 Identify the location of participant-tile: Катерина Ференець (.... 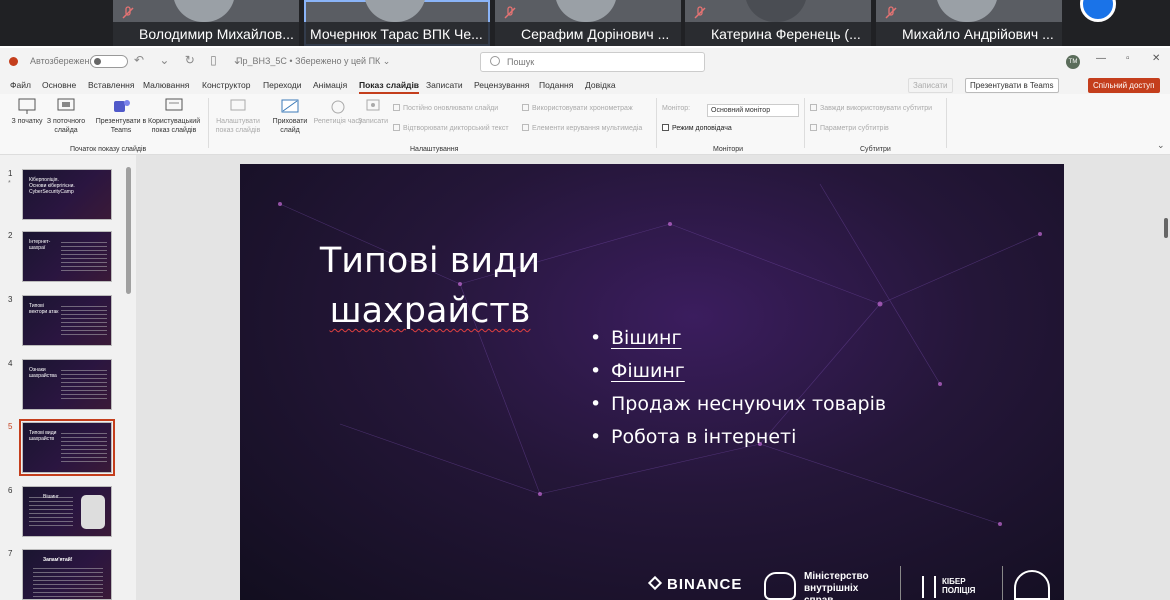
(778, 23).